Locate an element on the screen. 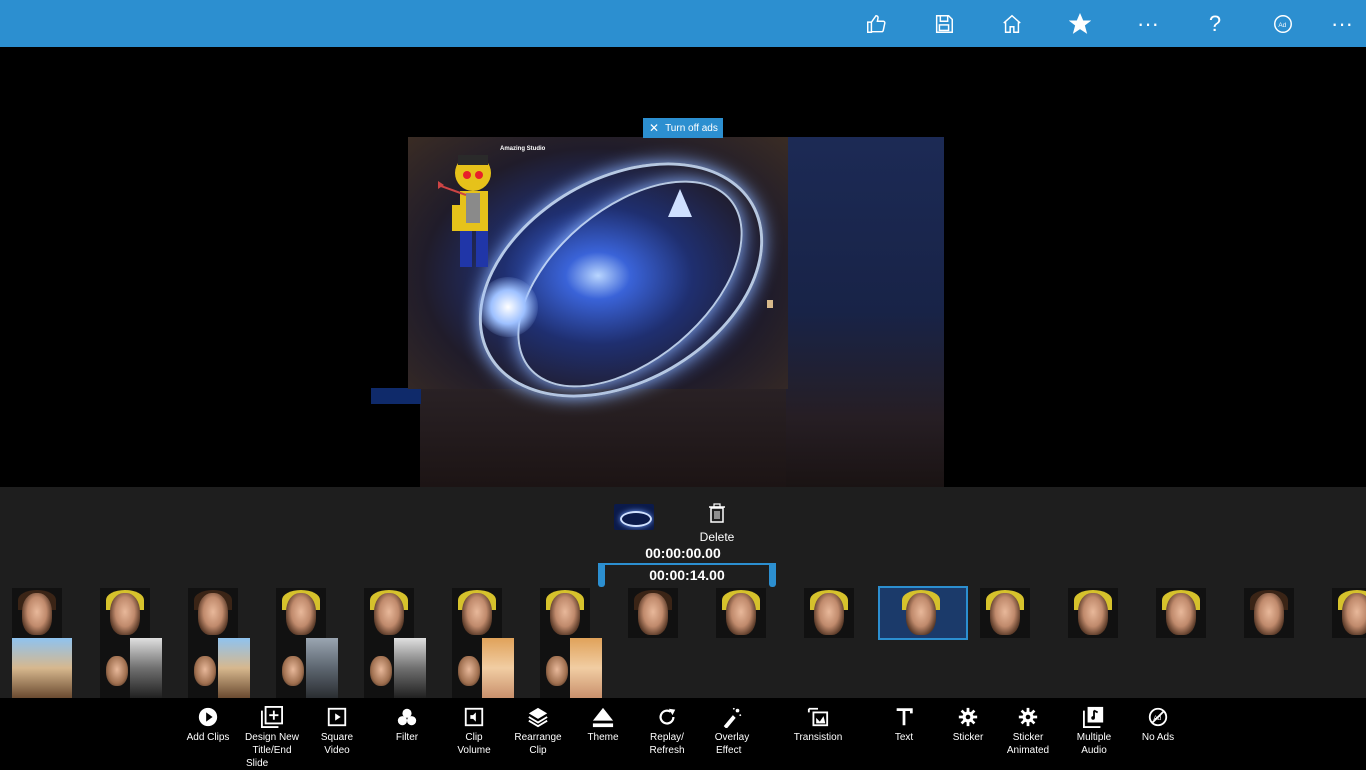 The height and width of the screenshot is (770, 1366). top-app-bar: ··· ? Ad ··· is located at coordinates (683, 23).